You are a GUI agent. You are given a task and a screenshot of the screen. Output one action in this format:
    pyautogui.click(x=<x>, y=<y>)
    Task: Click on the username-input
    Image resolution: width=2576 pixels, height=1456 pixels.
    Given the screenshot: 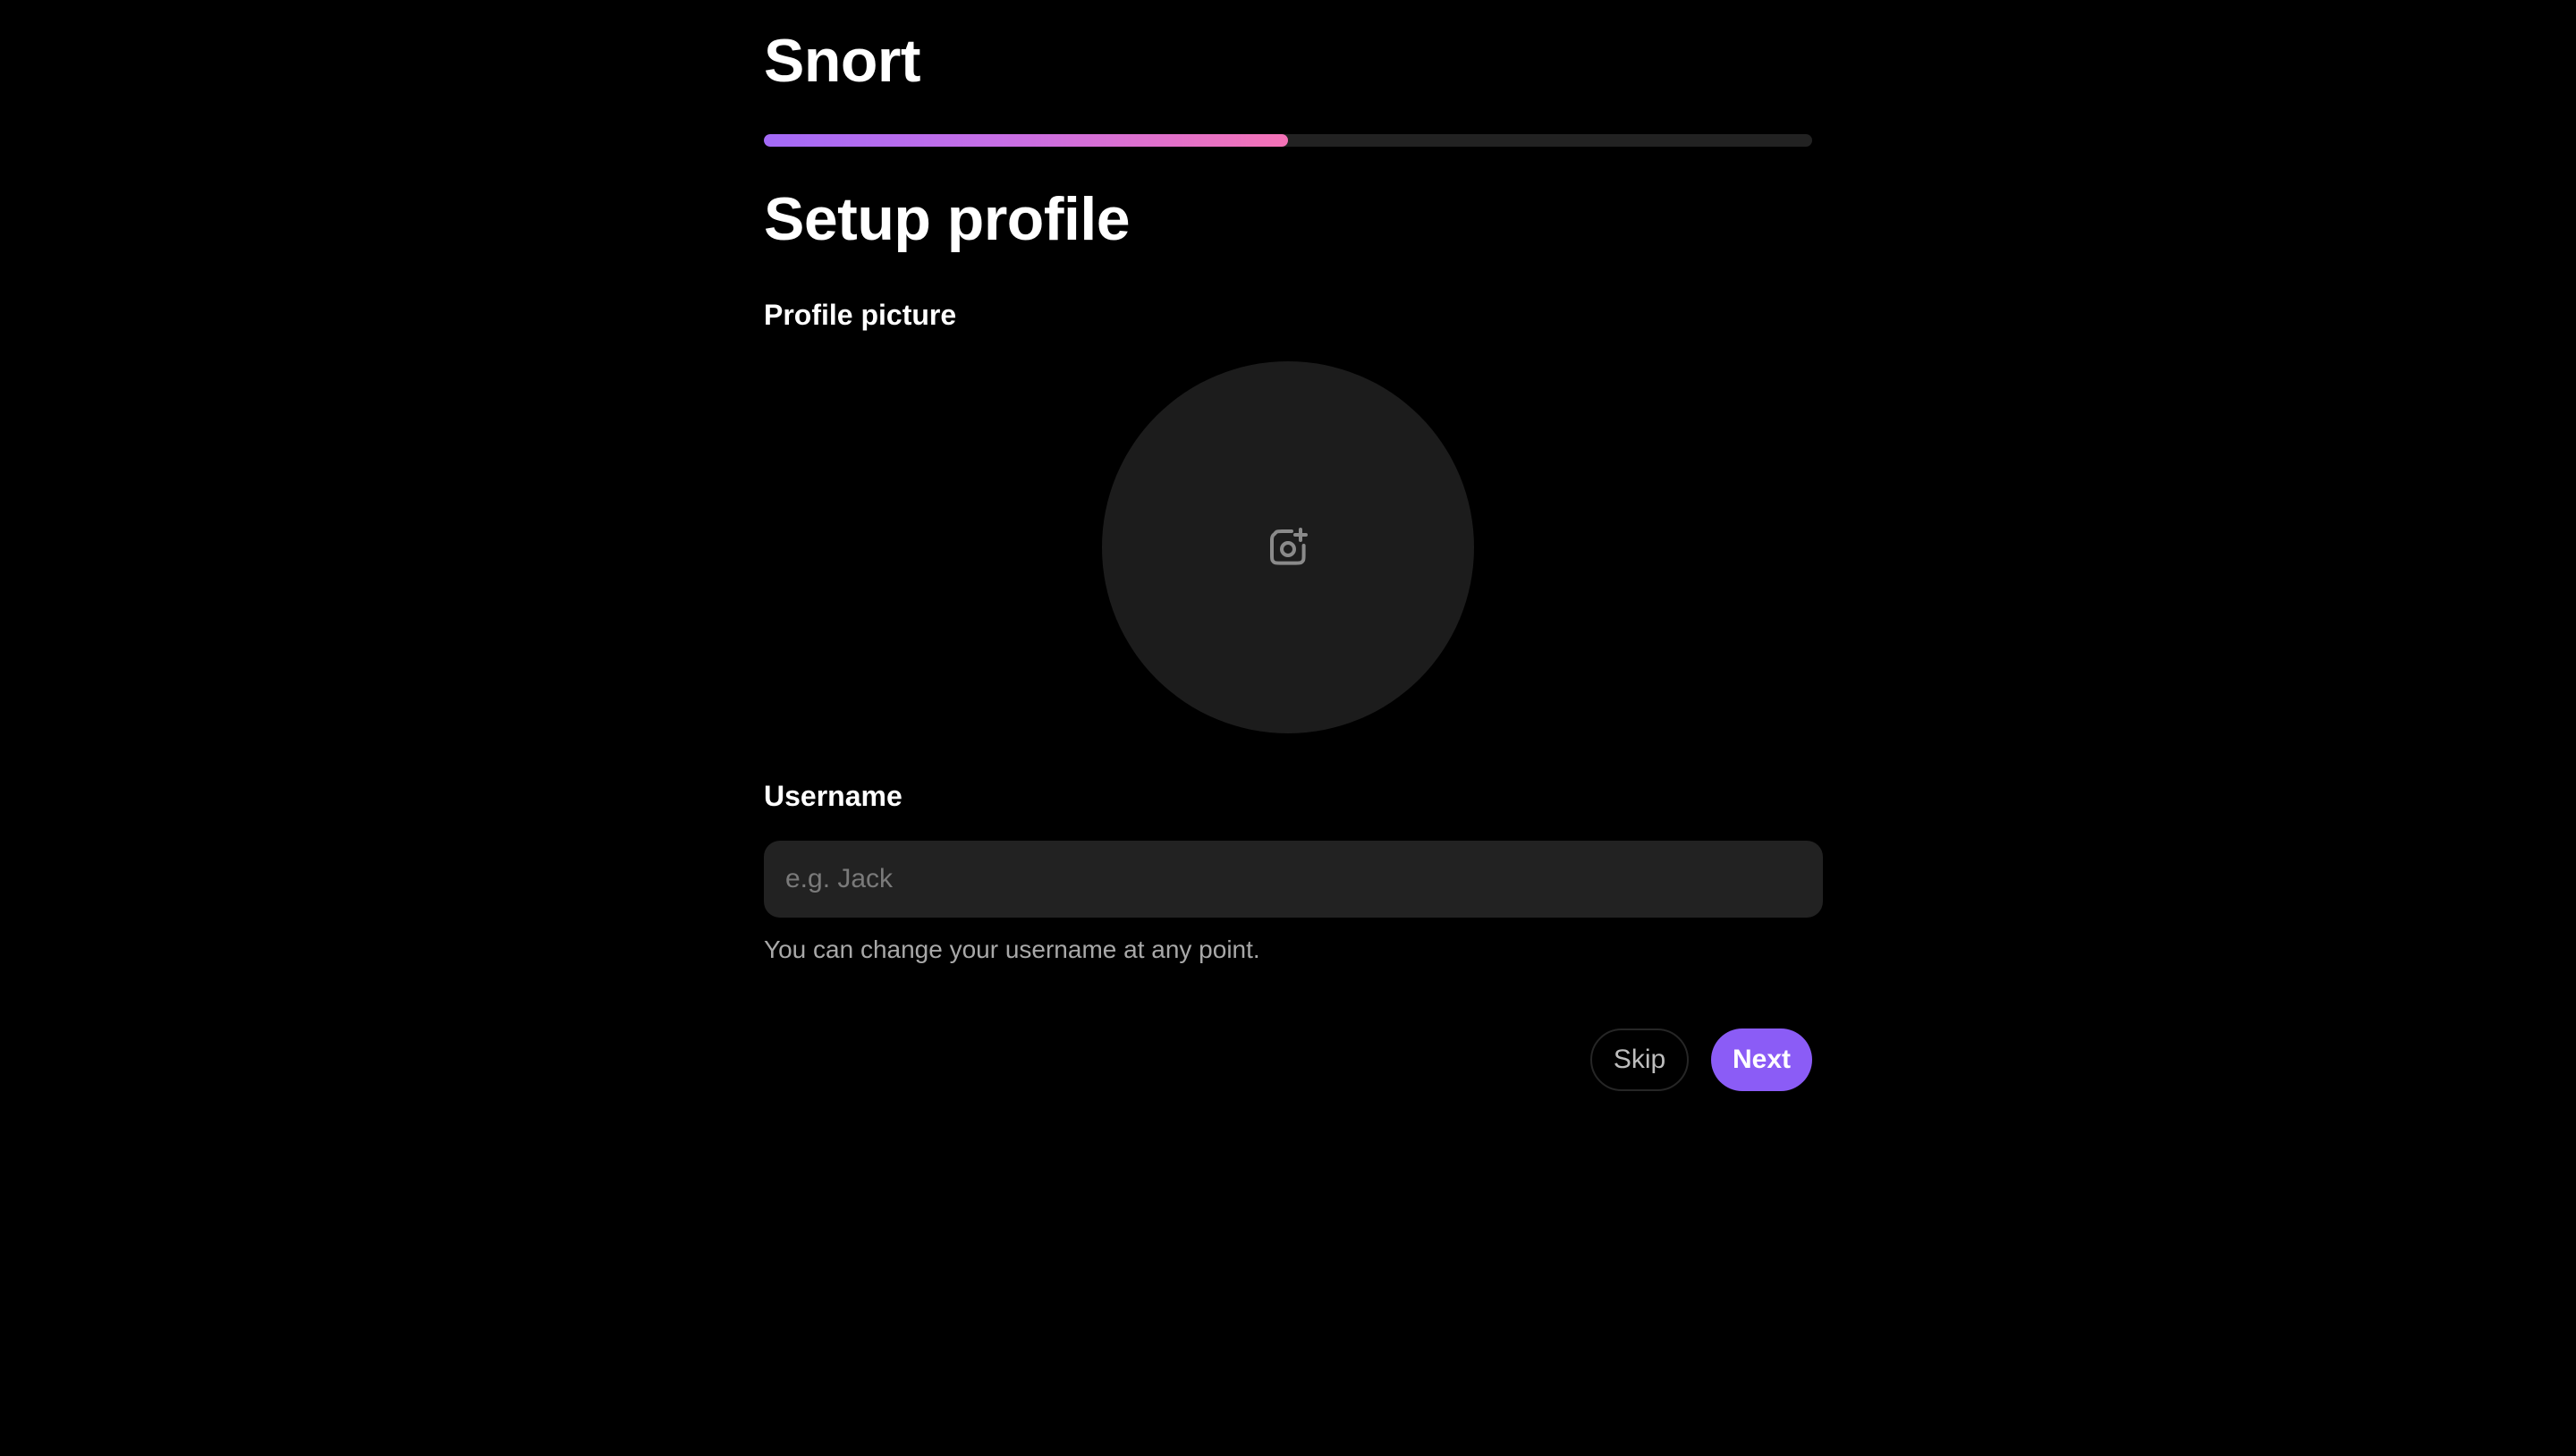 What is the action you would take?
    pyautogui.click(x=1293, y=879)
    